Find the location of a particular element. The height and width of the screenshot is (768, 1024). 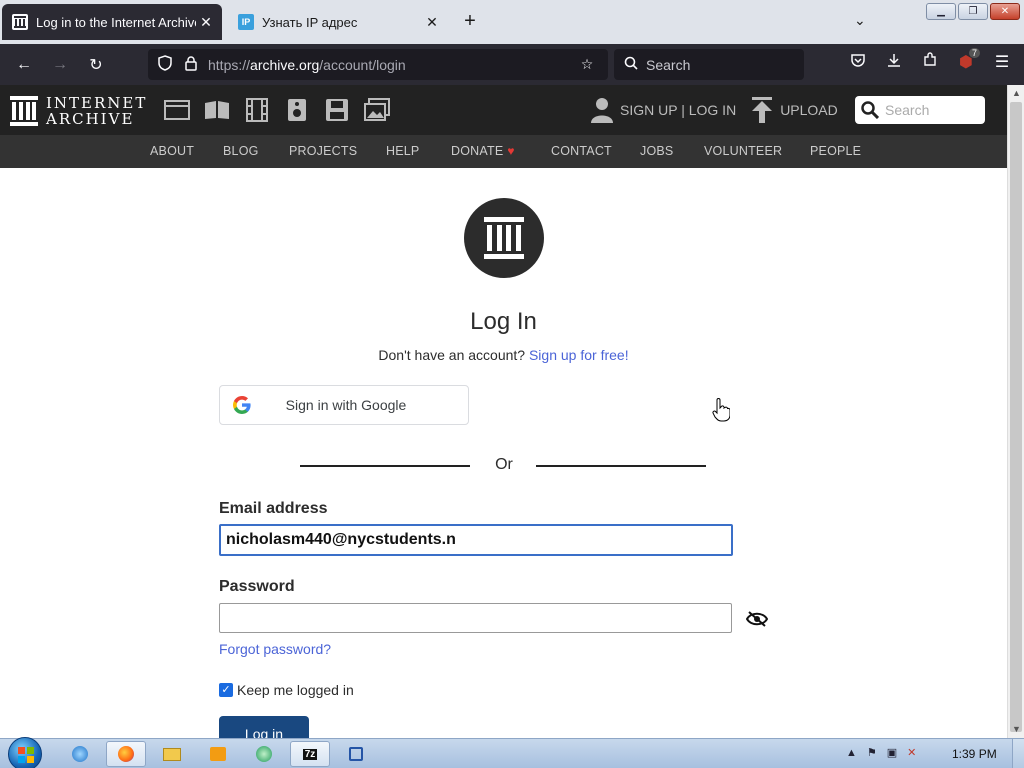

pocket-icon is located at coordinates (858, 62).